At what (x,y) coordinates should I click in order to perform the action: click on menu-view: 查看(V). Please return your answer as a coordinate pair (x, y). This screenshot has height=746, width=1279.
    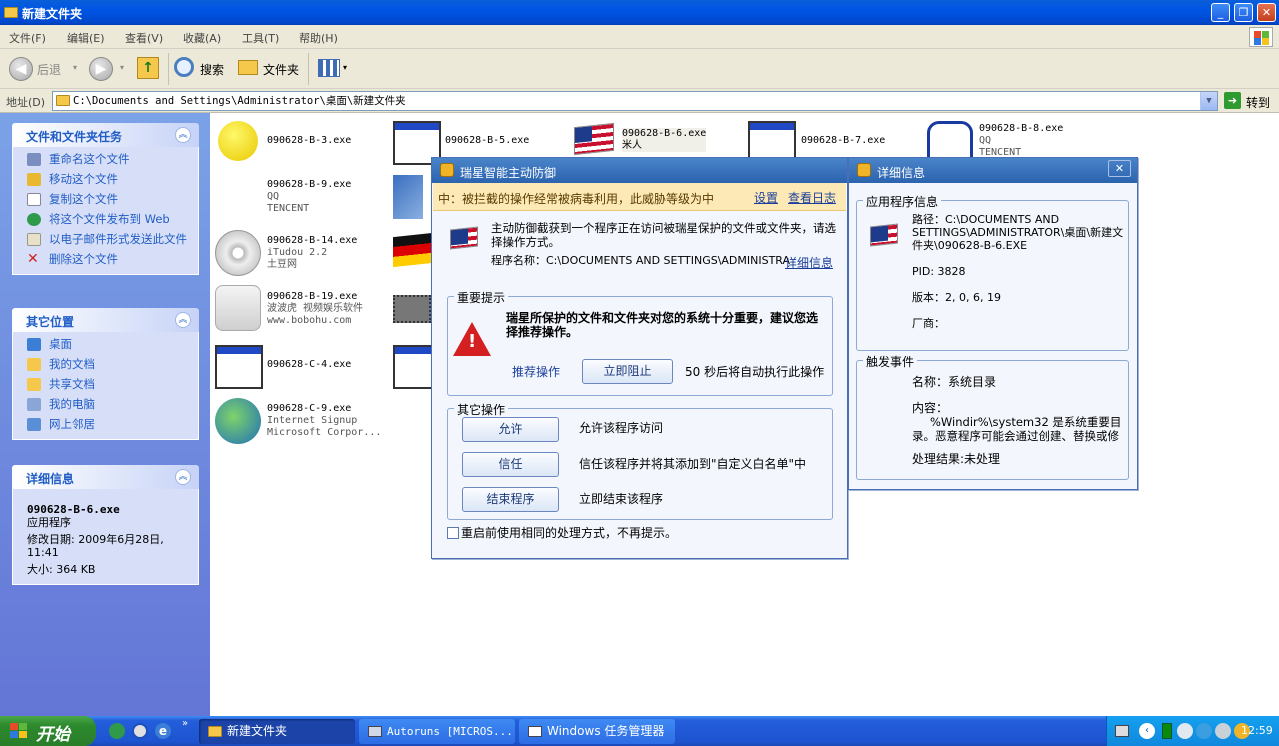
    Looking at the image, I should click on (144, 38).